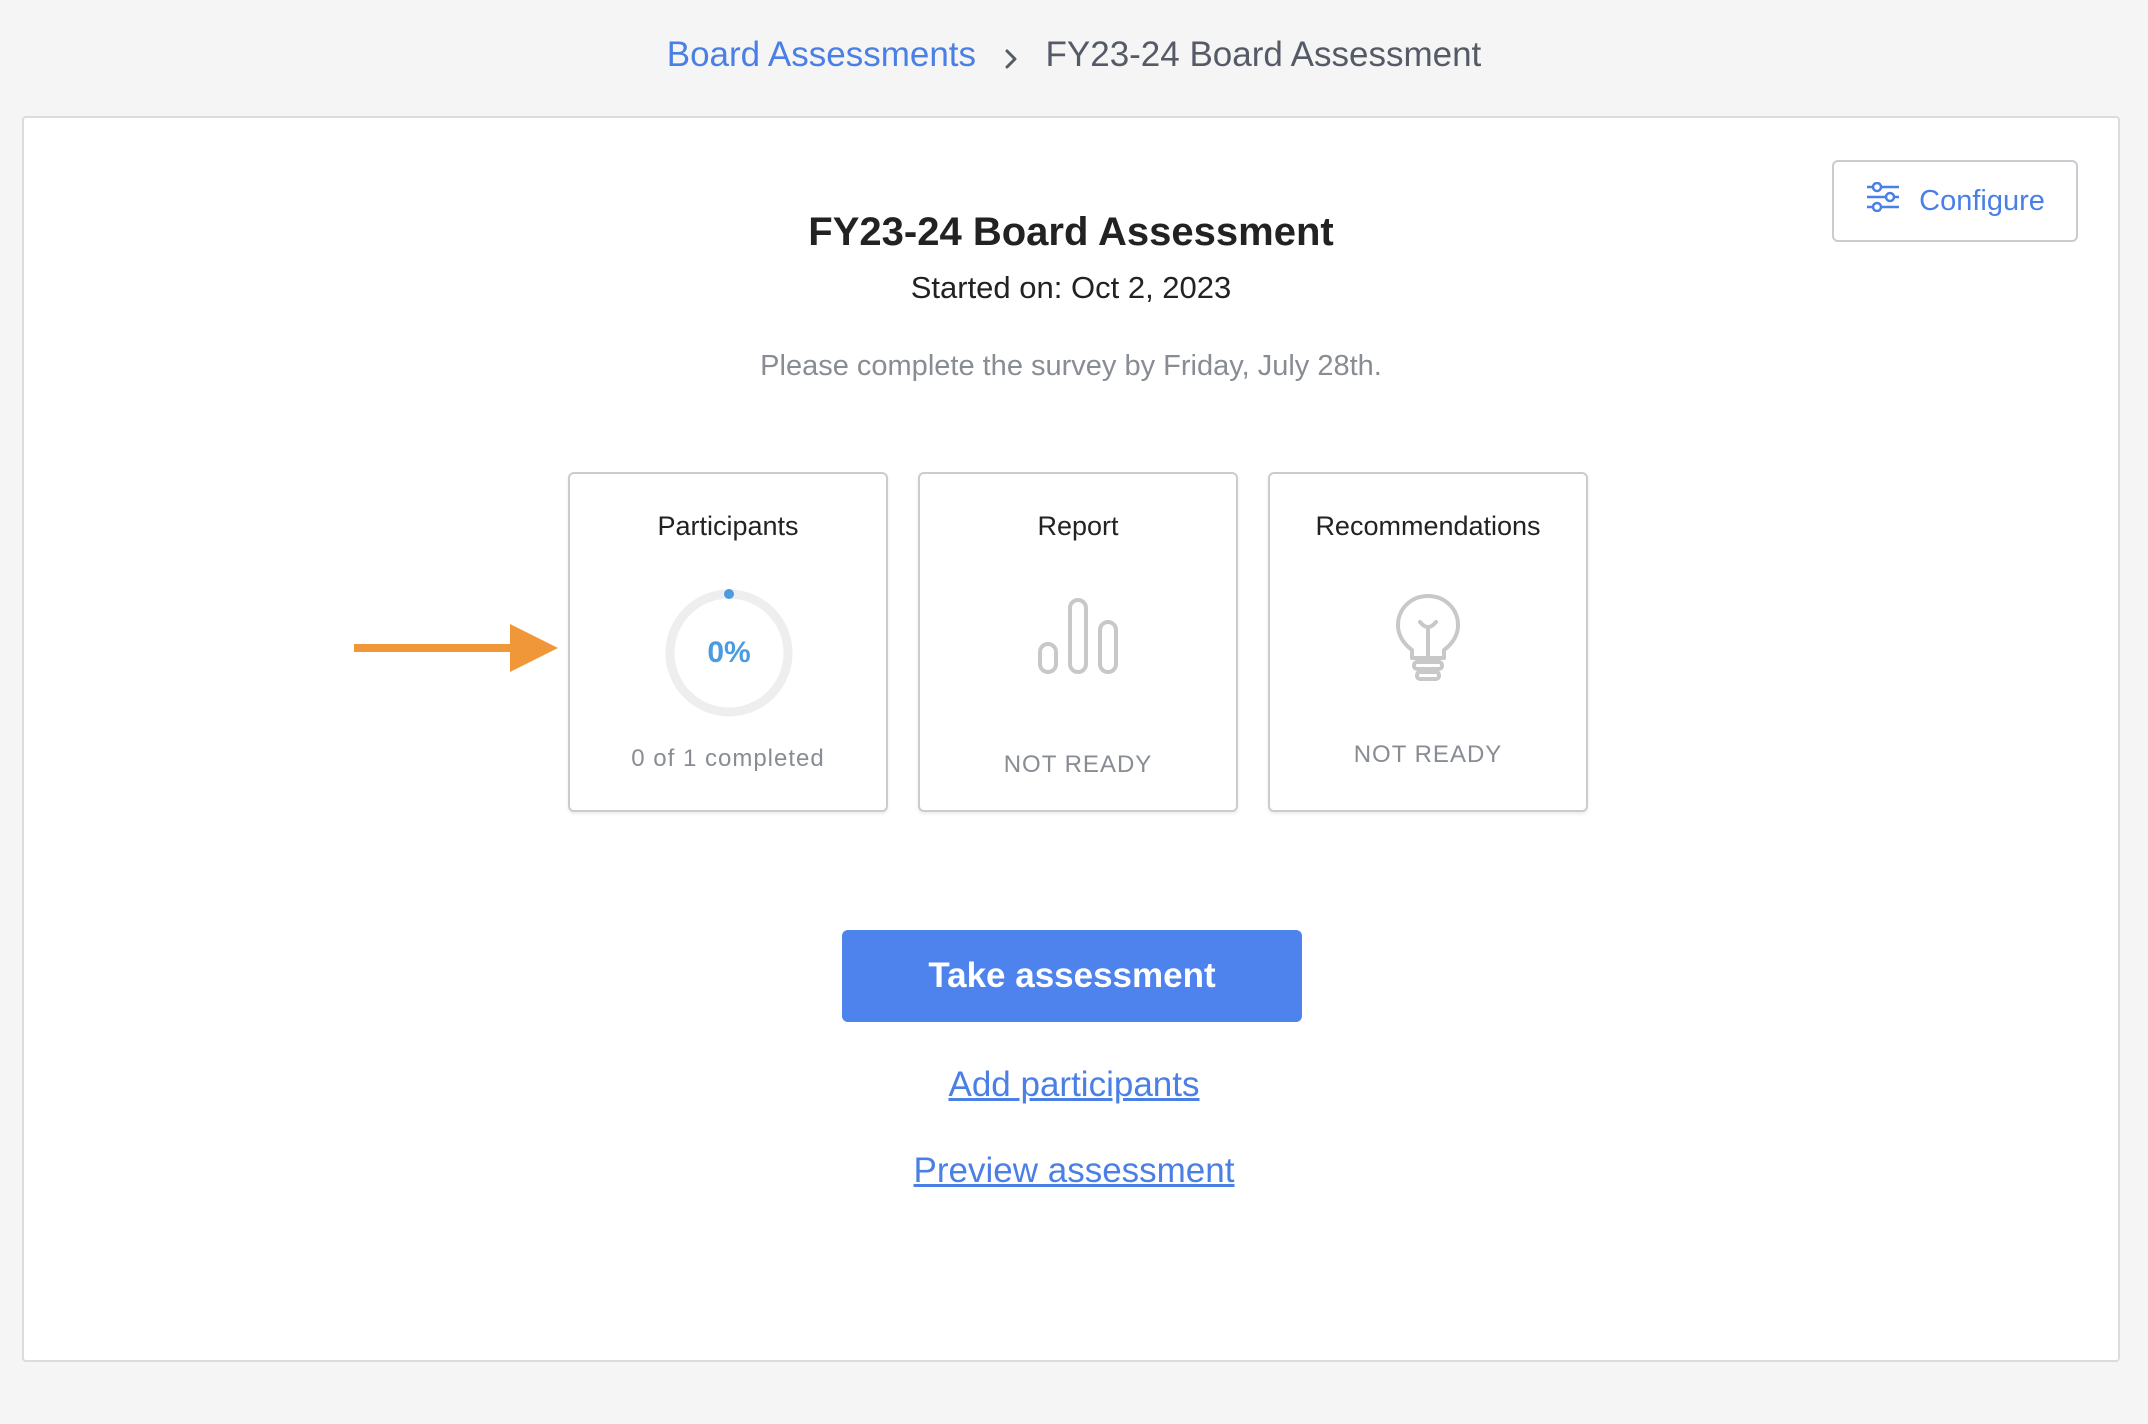 The width and height of the screenshot is (2148, 1424). What do you see at coordinates (1078, 638) in the screenshot?
I see `bar-chart-icon` at bounding box center [1078, 638].